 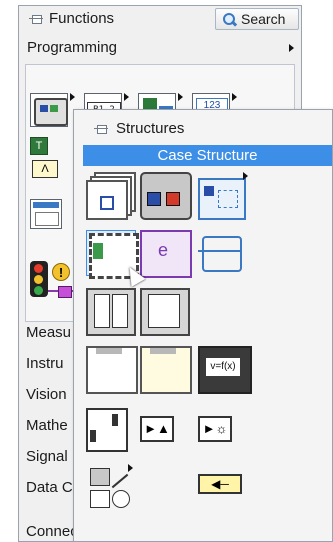 What do you see at coordinates (112, 370) in the screenshot?
I see `while-loop-box-icon` at bounding box center [112, 370].